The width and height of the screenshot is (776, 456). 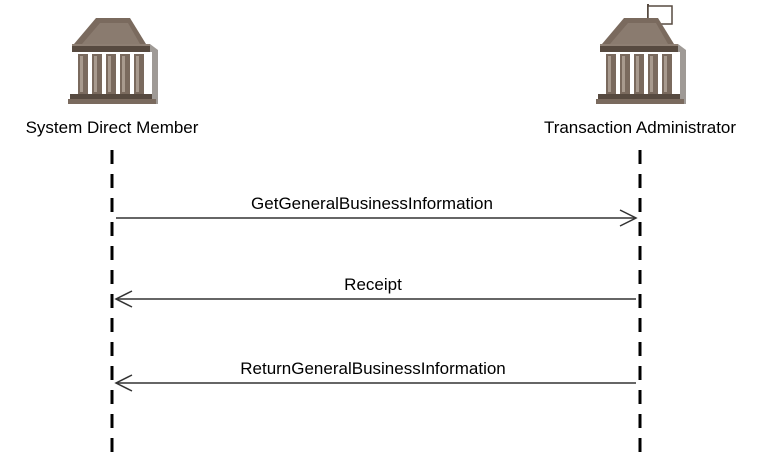 What do you see at coordinates (641, 54) in the screenshot?
I see `bank-building-flag-icon` at bounding box center [641, 54].